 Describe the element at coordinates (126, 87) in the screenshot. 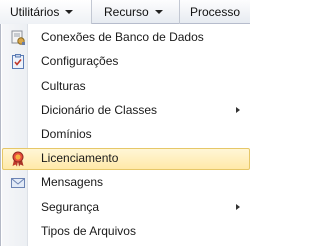

I see `menu-item-culturas: Culturas` at that location.